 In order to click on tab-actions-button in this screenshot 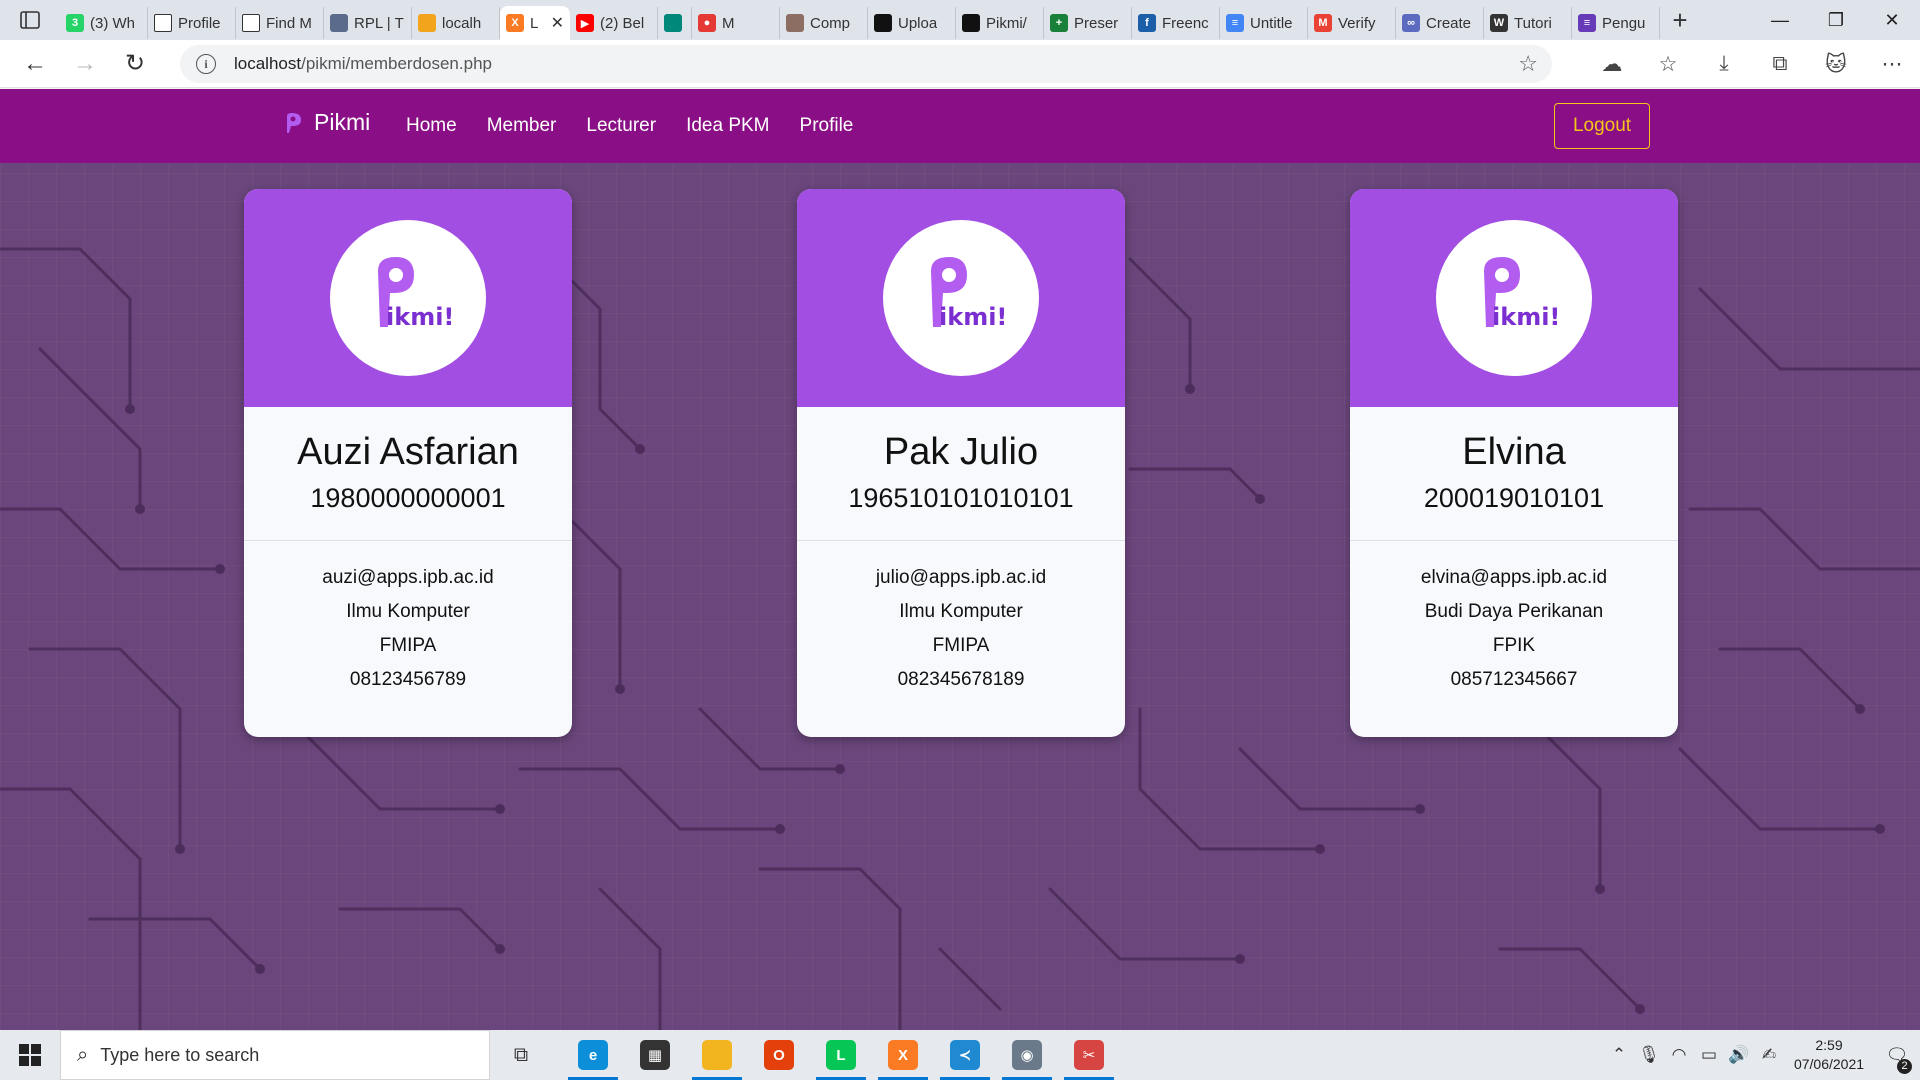, I will do `click(30, 20)`.